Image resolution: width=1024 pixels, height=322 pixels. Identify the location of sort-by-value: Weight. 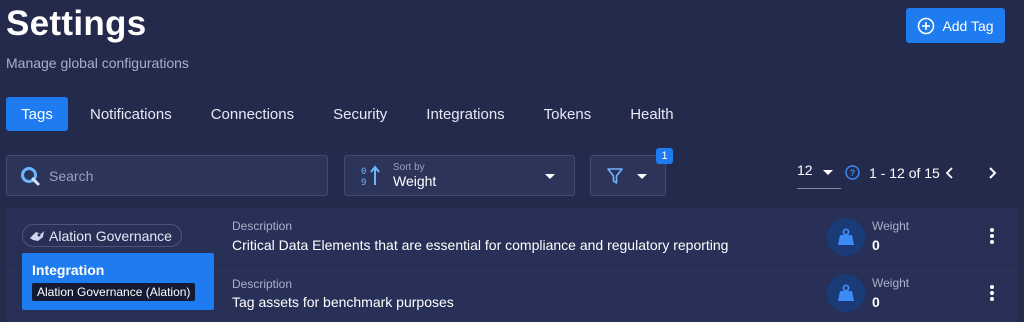
(415, 180).